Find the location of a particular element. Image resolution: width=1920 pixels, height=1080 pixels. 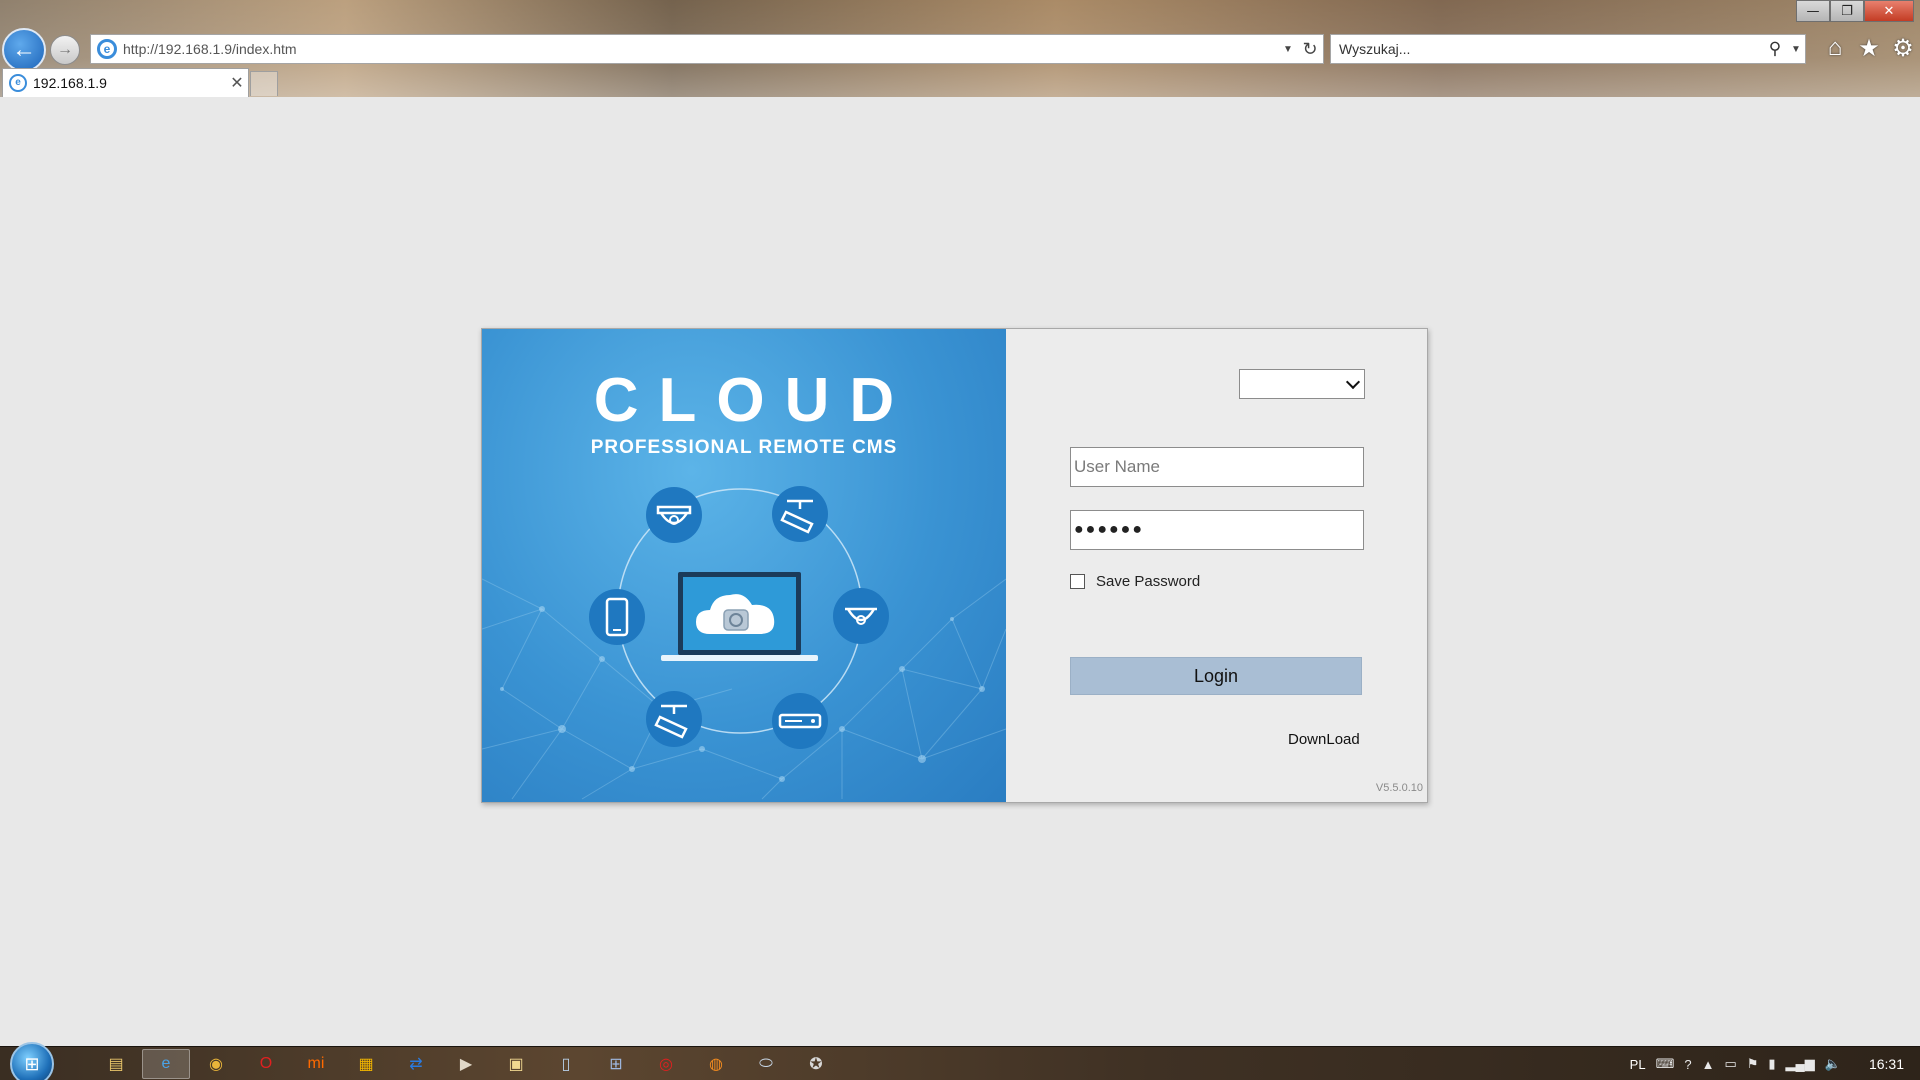

windows-logo-icon: ⊞ is located at coordinates (32, 1063).